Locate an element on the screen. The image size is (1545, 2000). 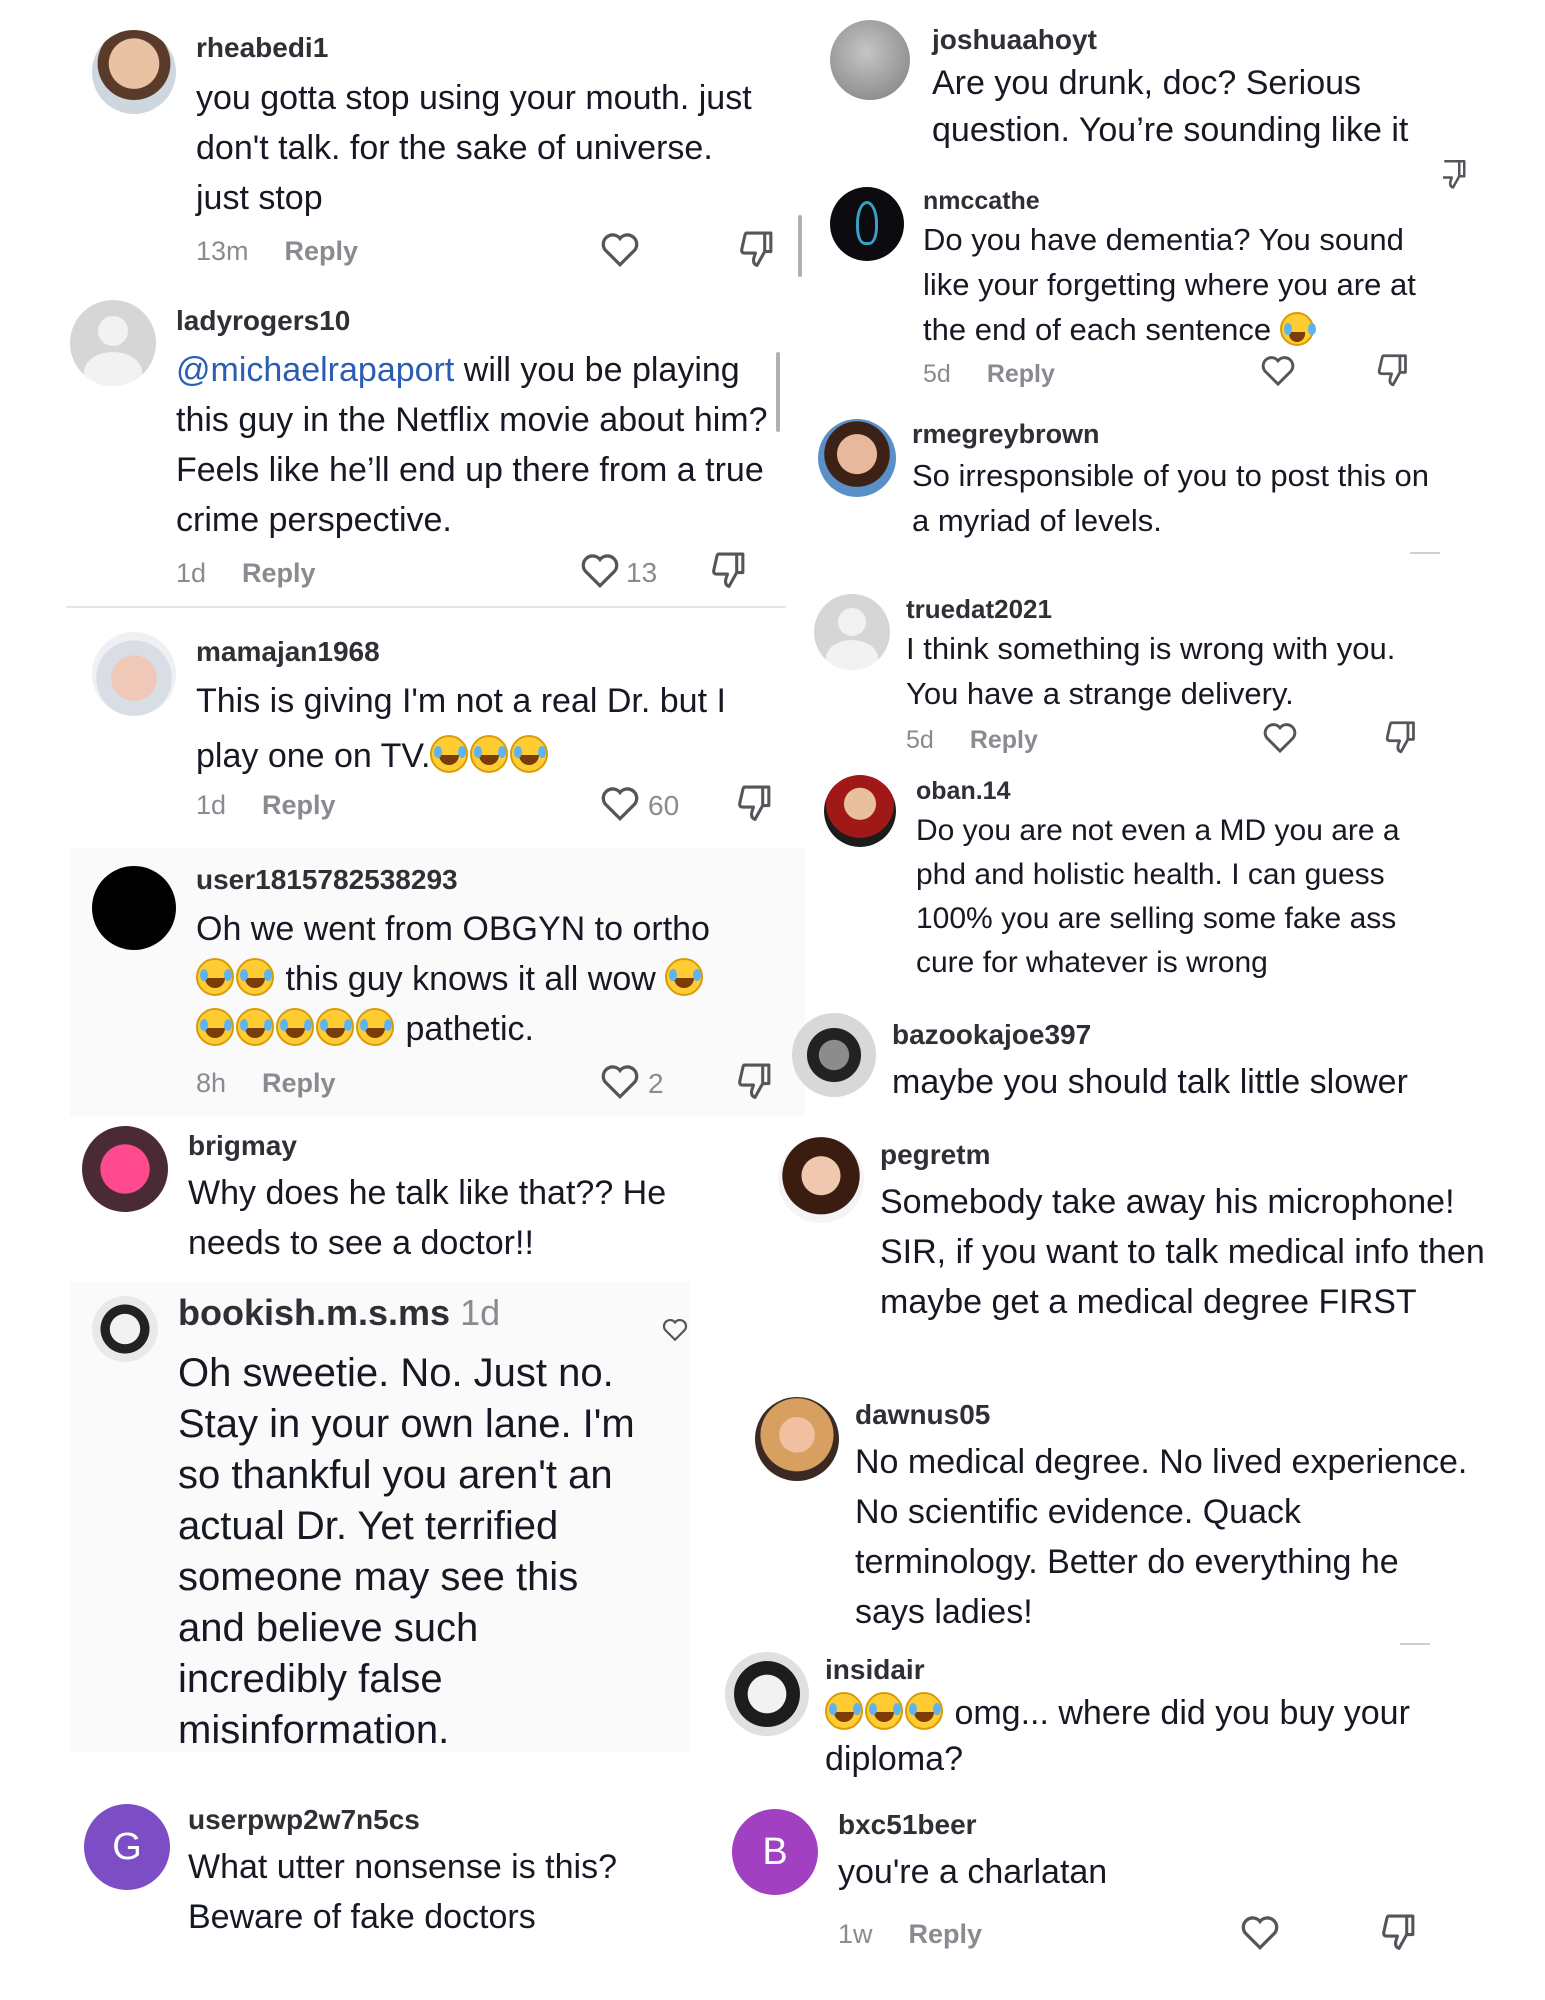
like-count: 60 is located at coordinates (664, 805).